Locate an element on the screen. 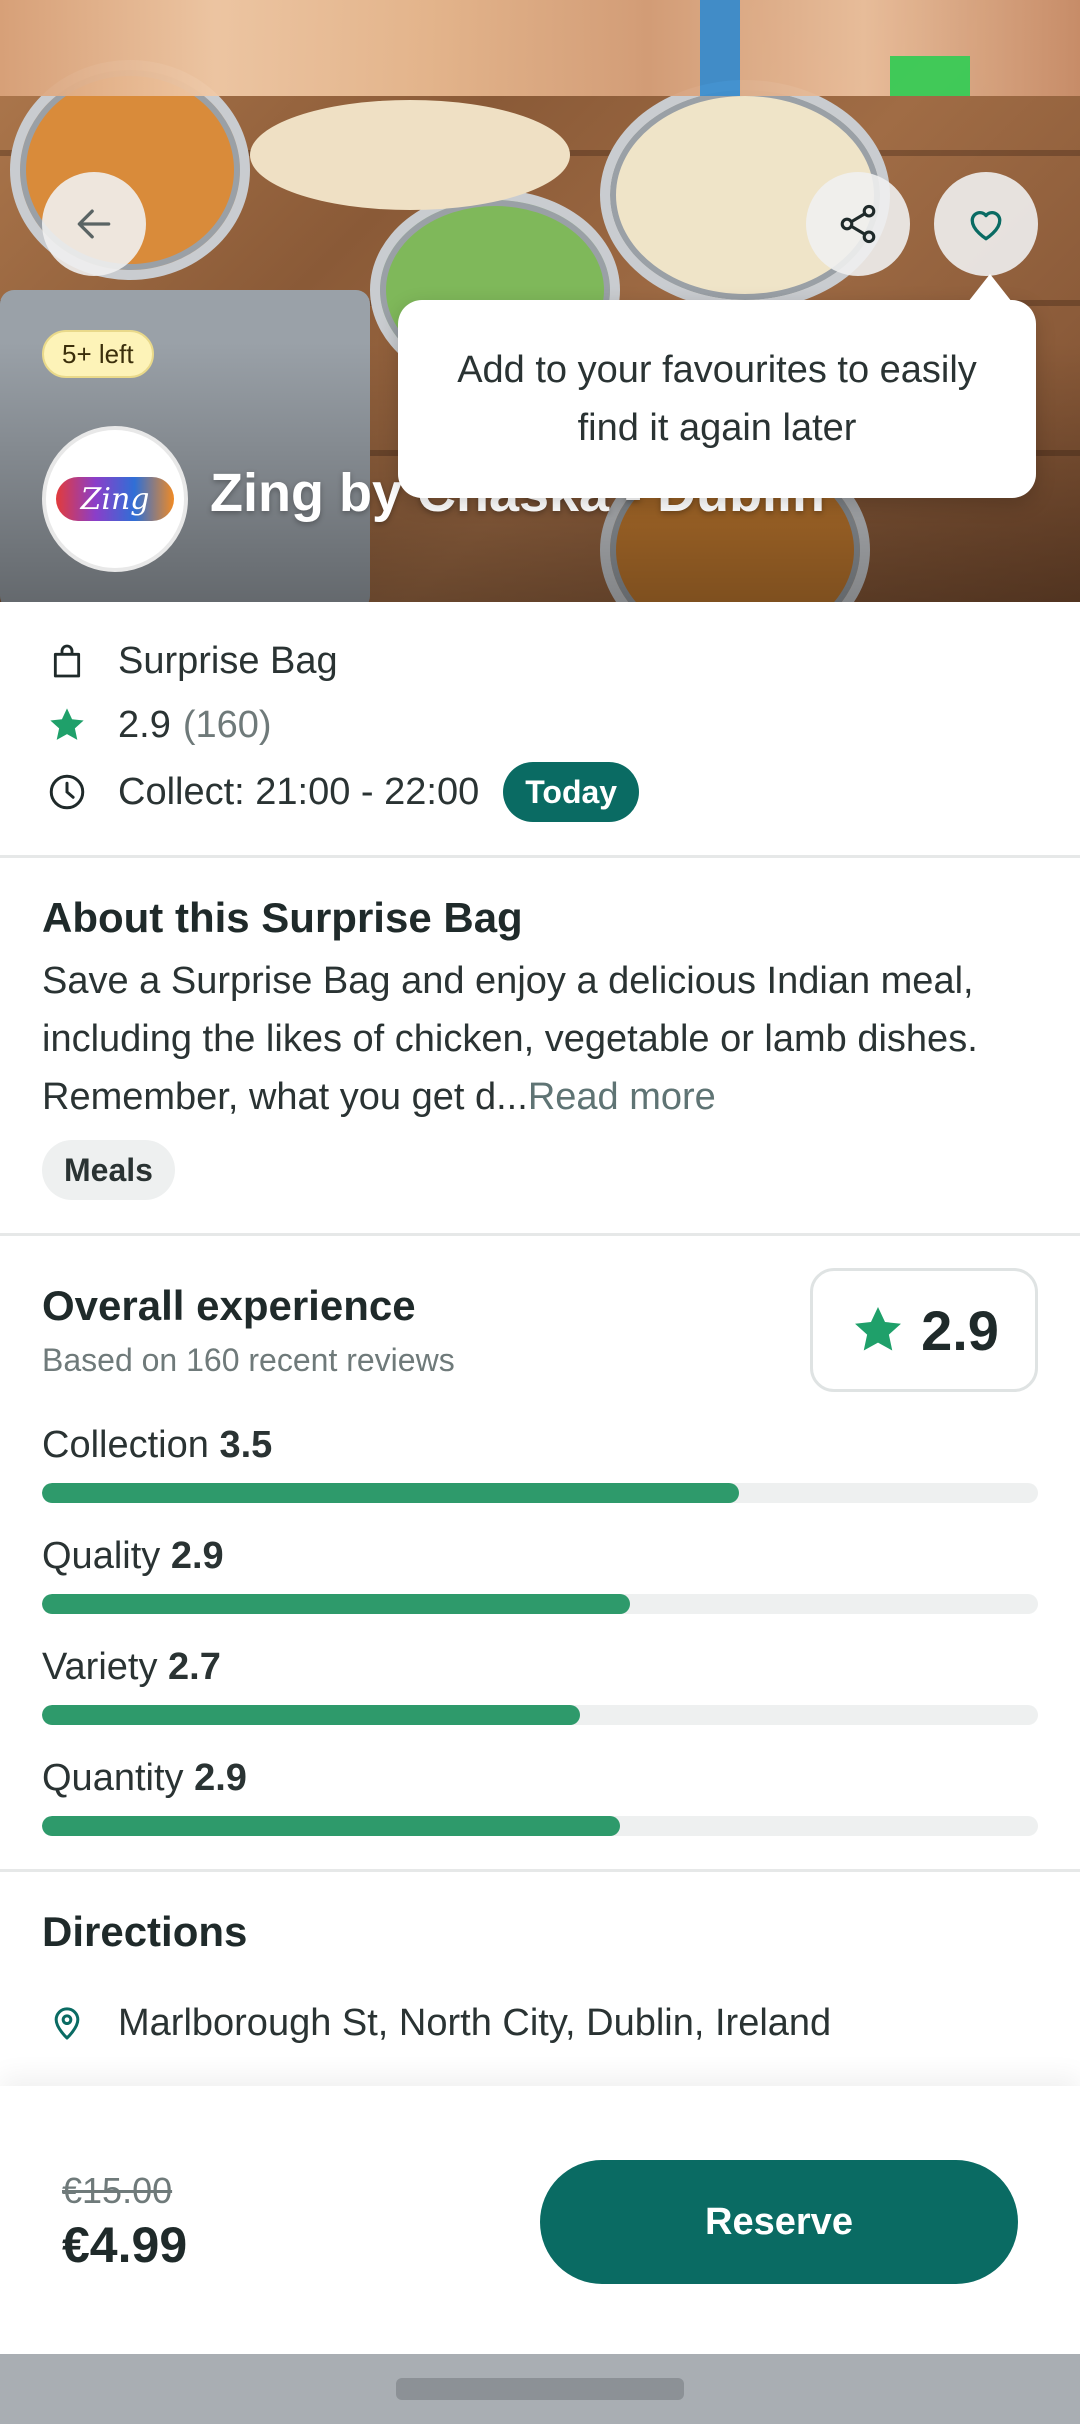  about-title: About this Surprise Bag is located at coordinates (282, 917).